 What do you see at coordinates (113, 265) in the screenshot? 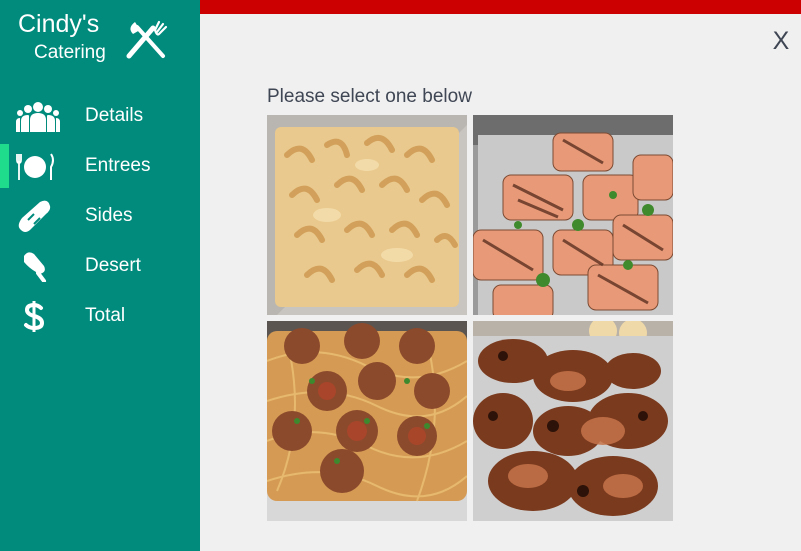
I see `sidebar-item-label: Desert` at bounding box center [113, 265].